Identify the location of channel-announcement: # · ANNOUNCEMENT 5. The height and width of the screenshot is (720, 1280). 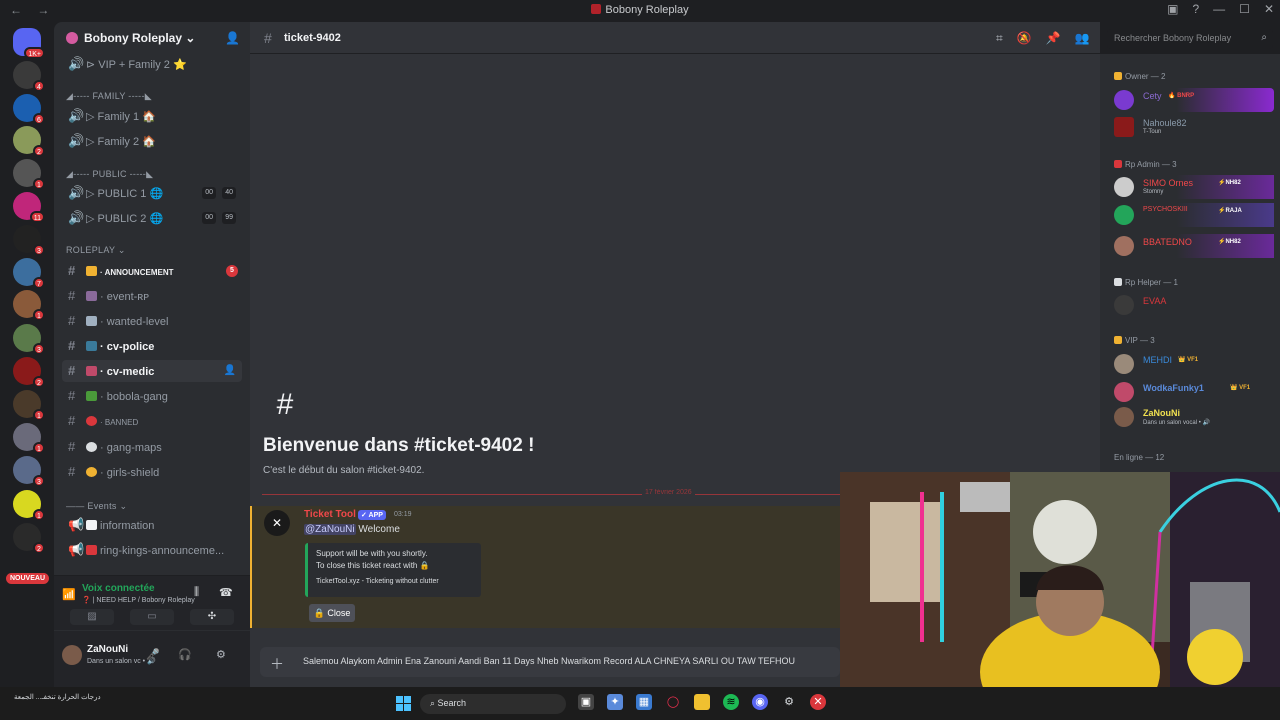
(152, 271).